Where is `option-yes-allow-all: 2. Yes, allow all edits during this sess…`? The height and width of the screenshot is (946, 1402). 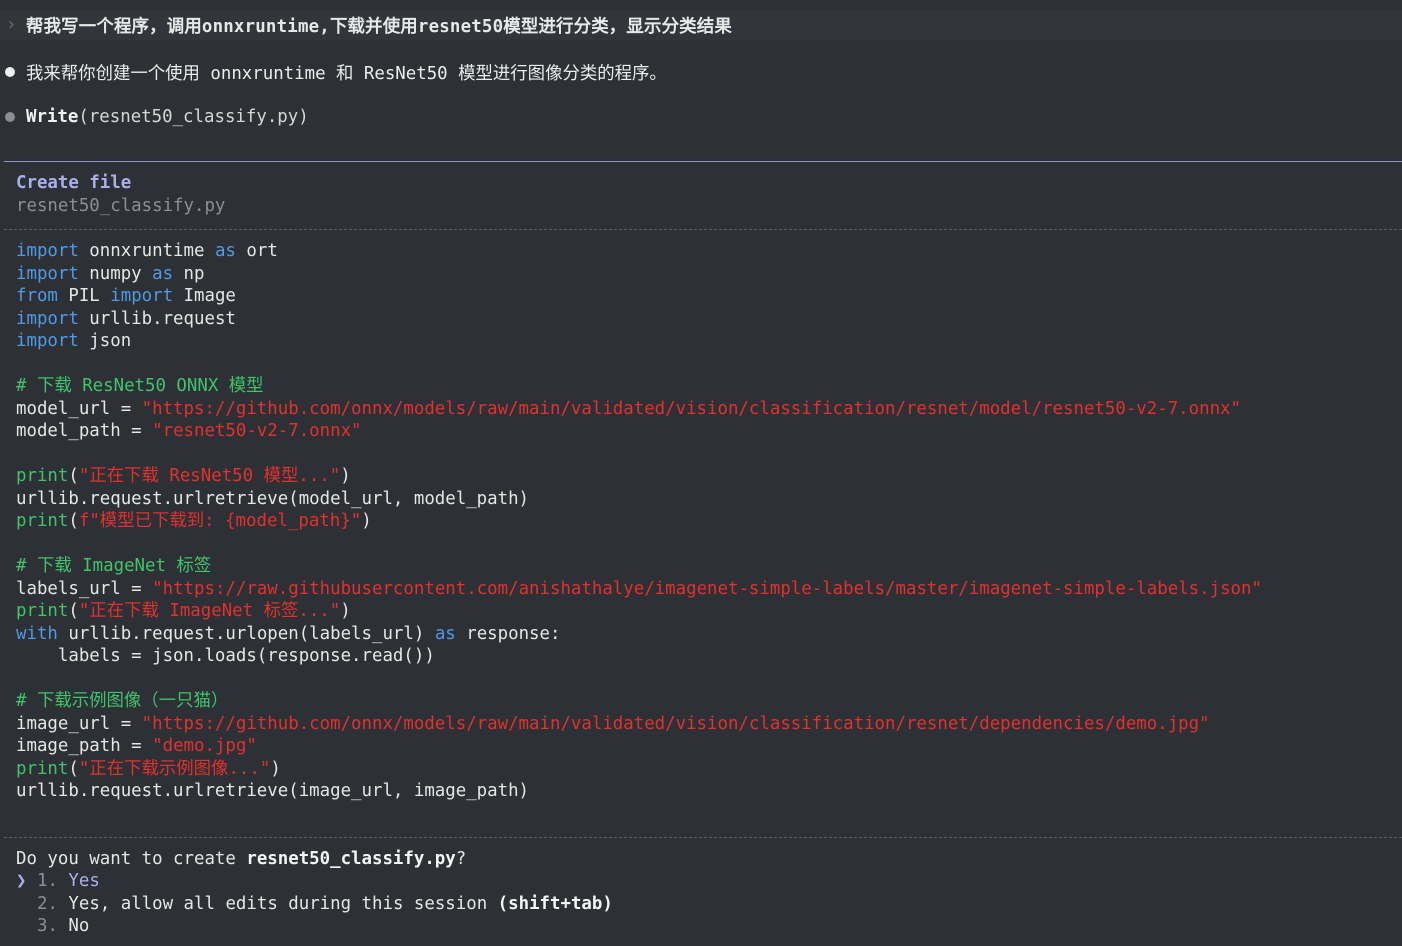 option-yes-allow-all: 2. Yes, allow all edits during this sess… is located at coordinates (314, 904).